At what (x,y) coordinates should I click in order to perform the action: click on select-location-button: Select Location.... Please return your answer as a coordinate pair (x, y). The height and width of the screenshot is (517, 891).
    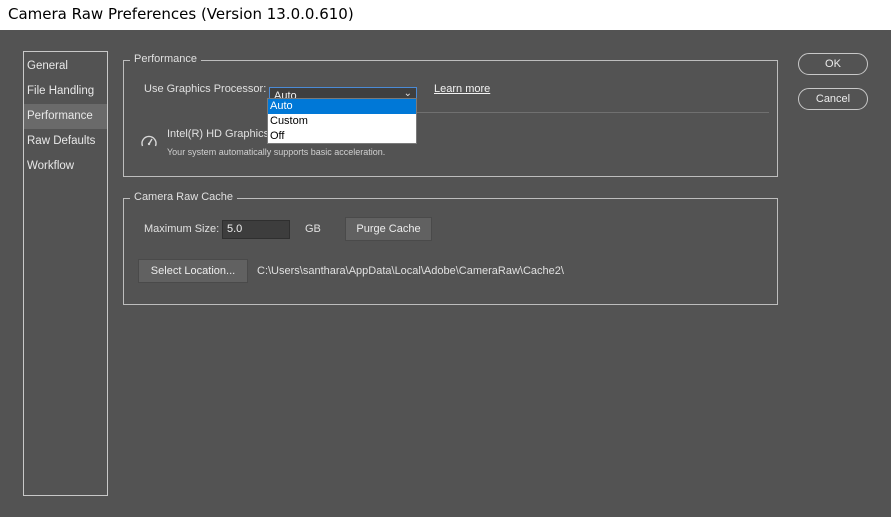
    Looking at the image, I should click on (193, 271).